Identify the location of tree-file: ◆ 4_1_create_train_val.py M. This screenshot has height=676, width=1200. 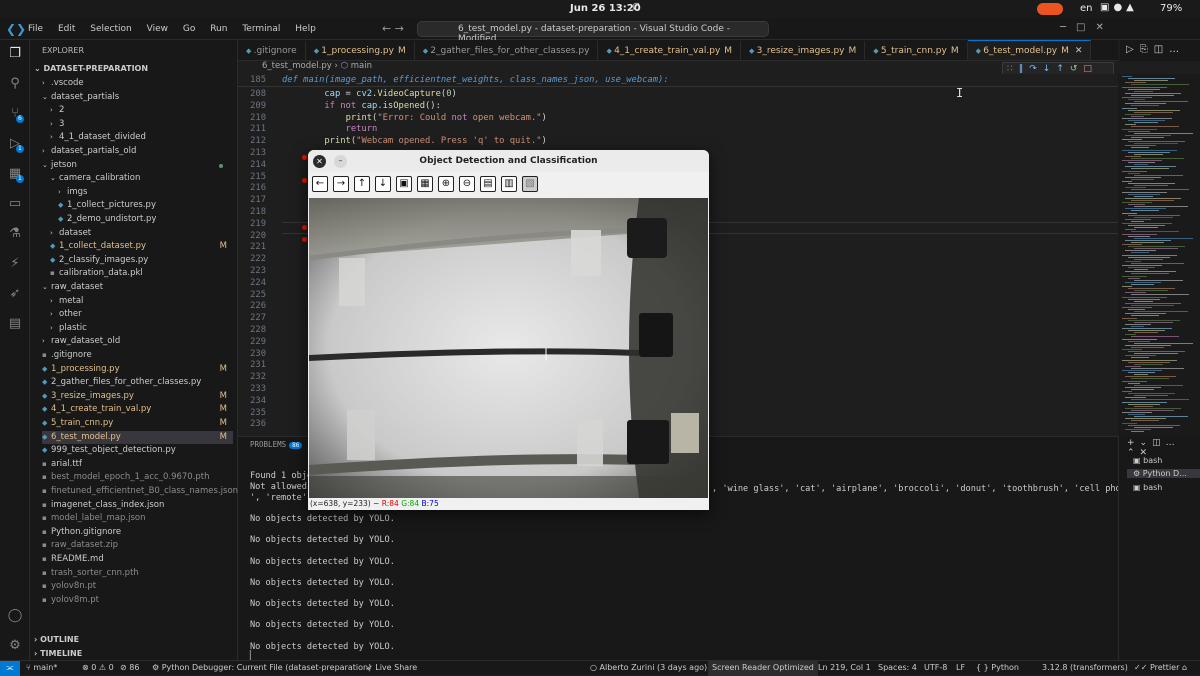
(137, 409).